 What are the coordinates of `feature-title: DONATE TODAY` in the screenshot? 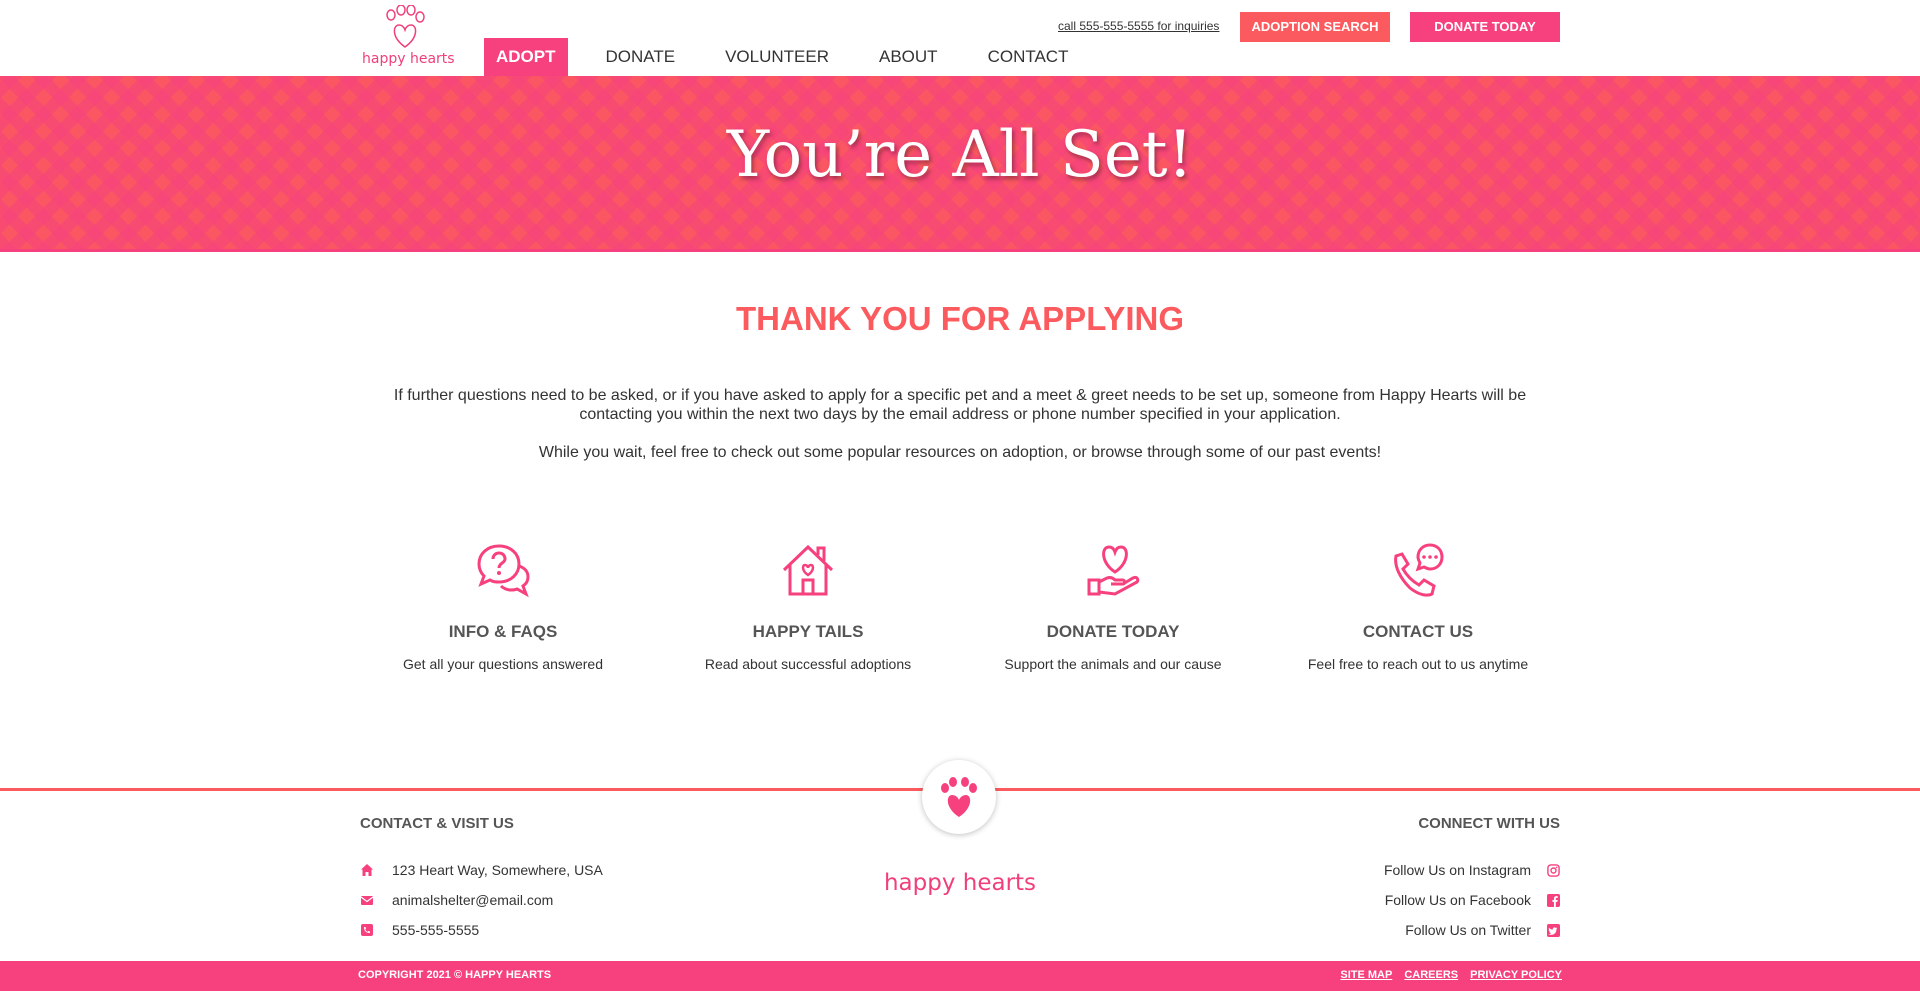 It's located at (1113, 631).